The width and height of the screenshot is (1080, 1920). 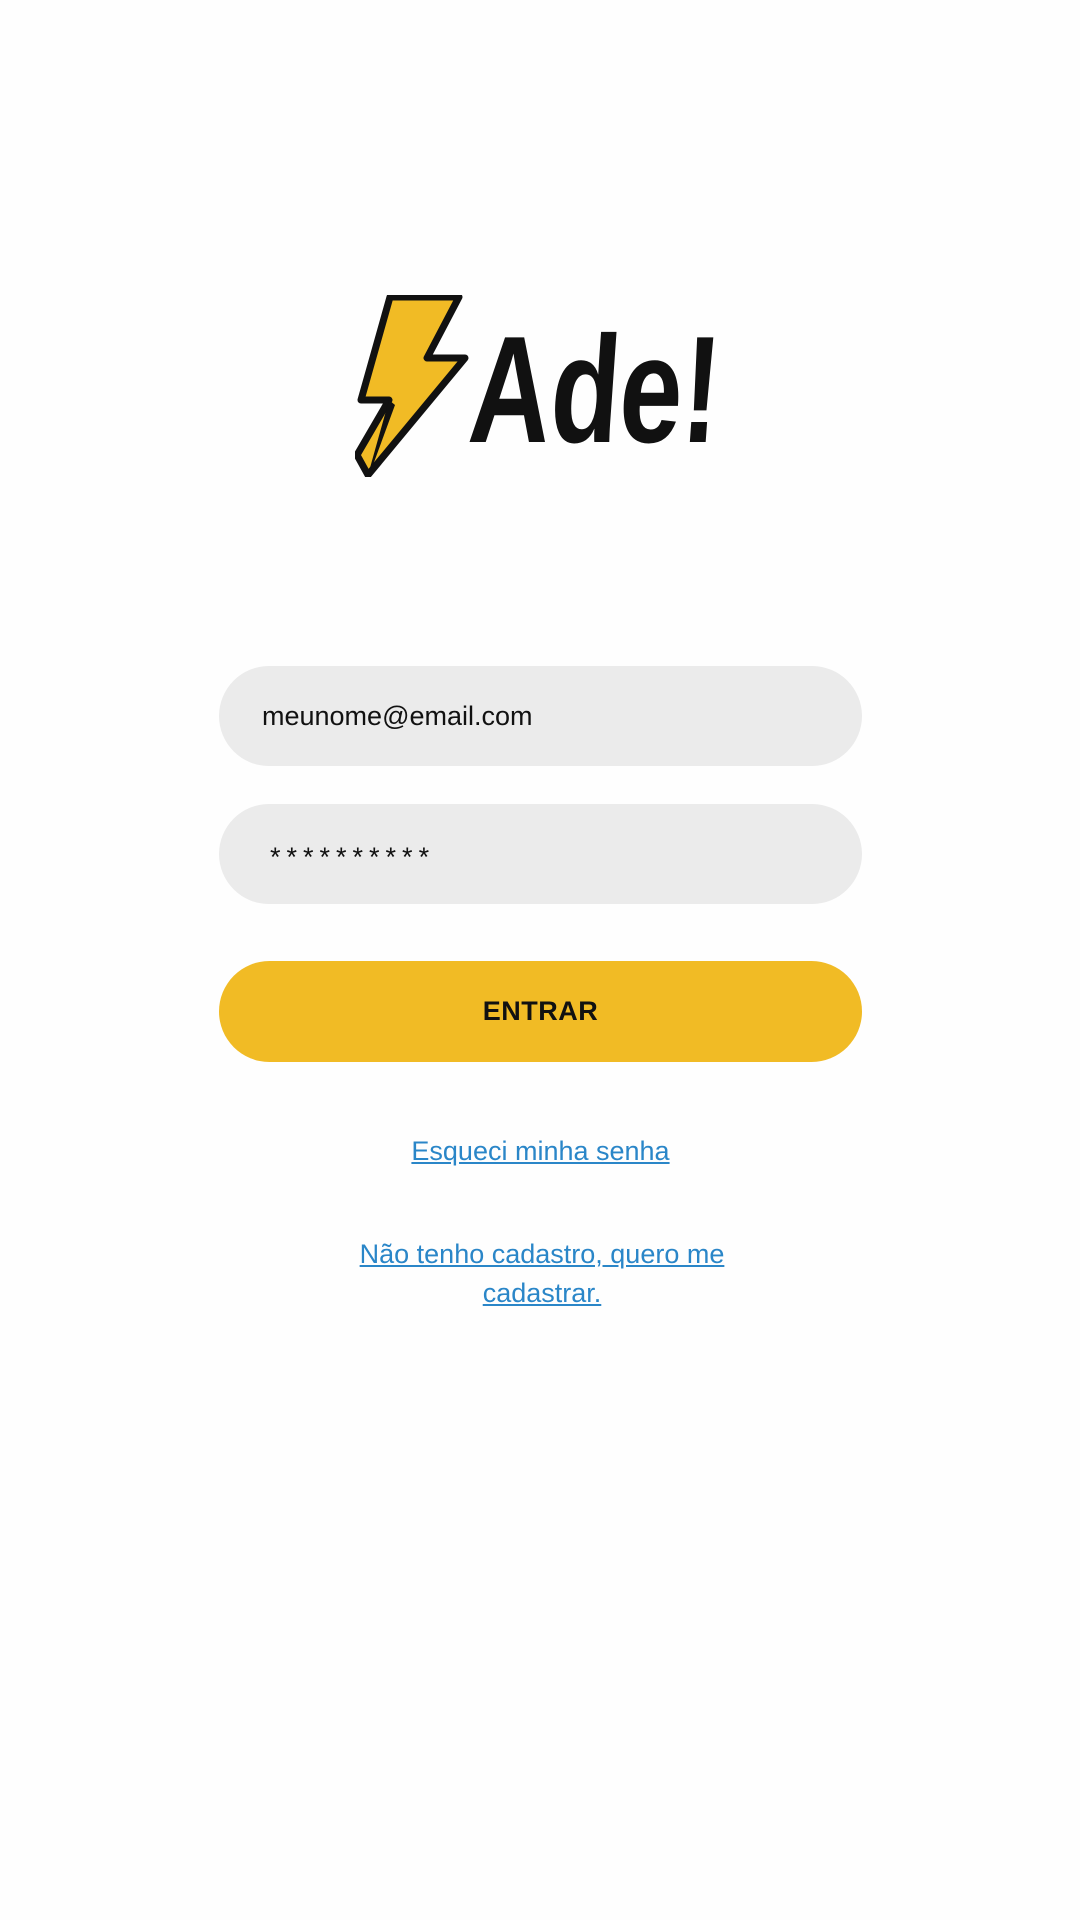 I want to click on email-field, so click(x=540, y=716).